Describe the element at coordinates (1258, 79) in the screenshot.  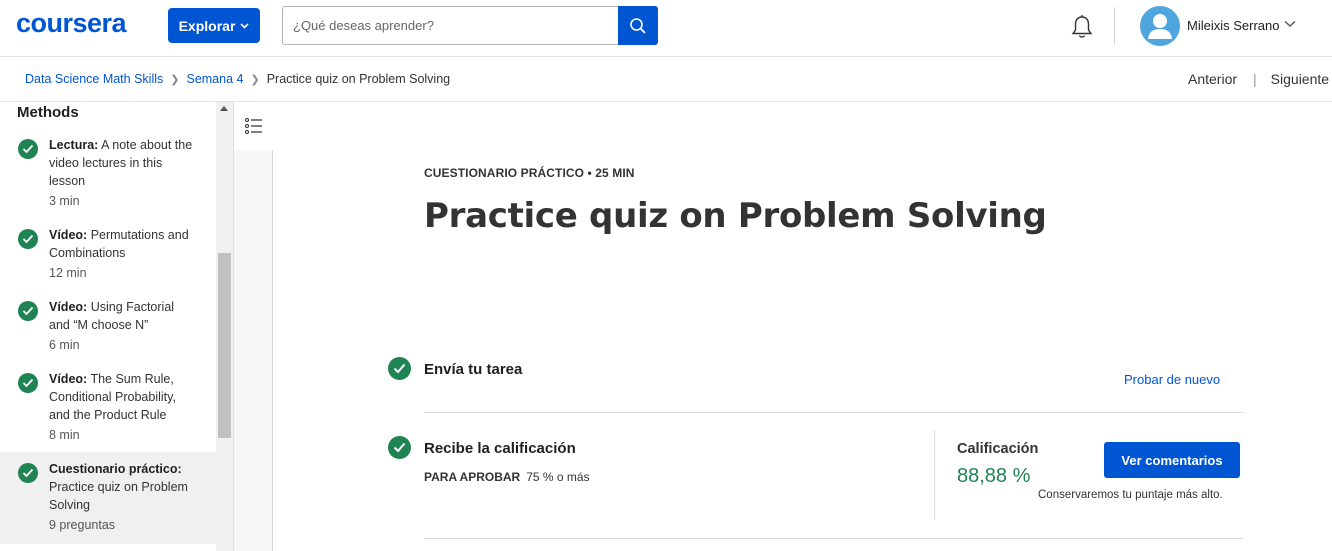
I see `item-navigation: Anterior | Siguiente` at that location.